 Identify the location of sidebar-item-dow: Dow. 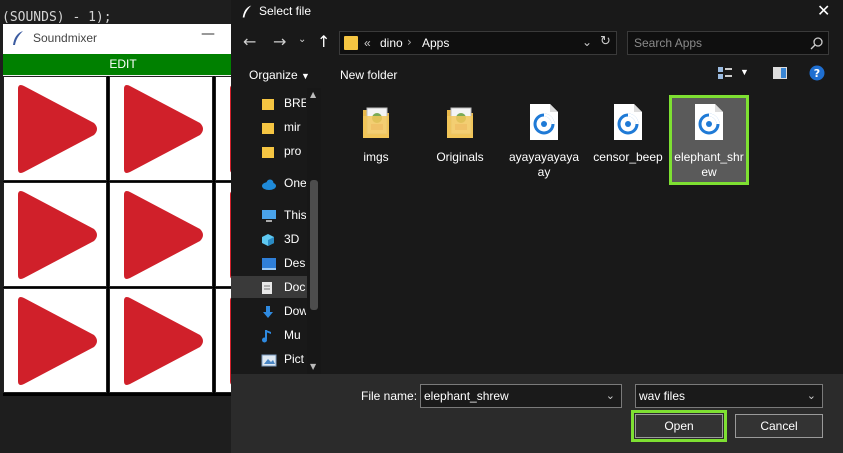
(269, 311).